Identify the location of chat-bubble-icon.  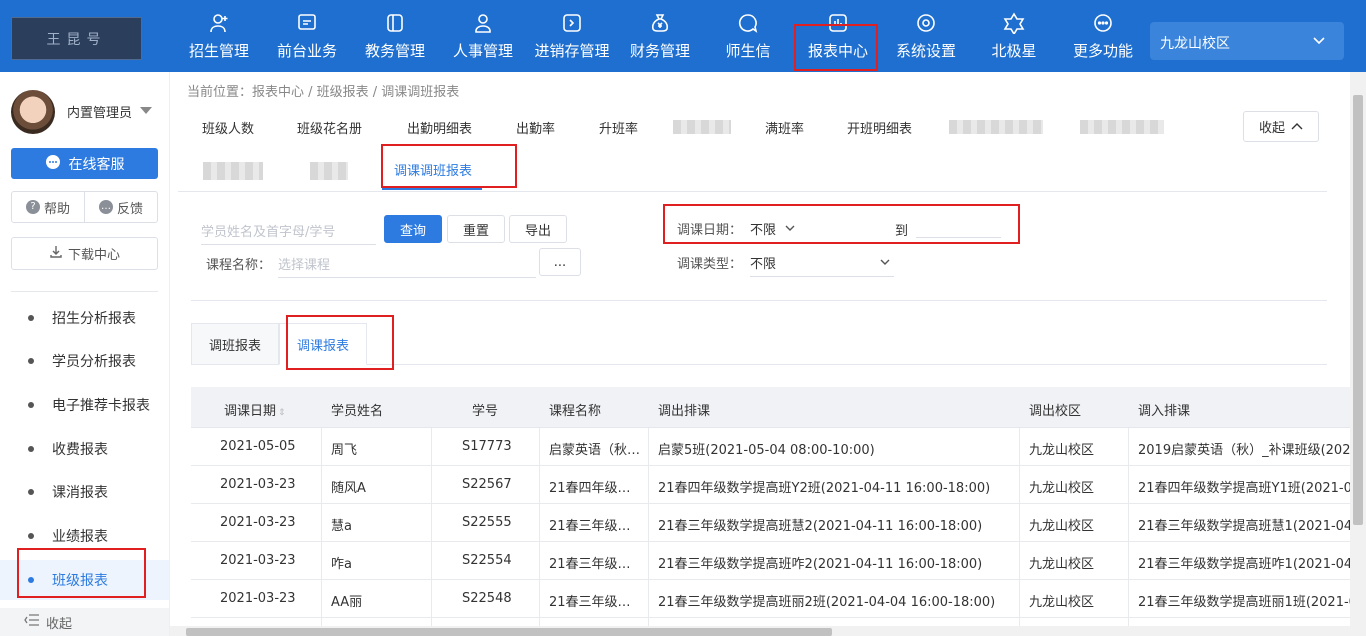
(748, 23).